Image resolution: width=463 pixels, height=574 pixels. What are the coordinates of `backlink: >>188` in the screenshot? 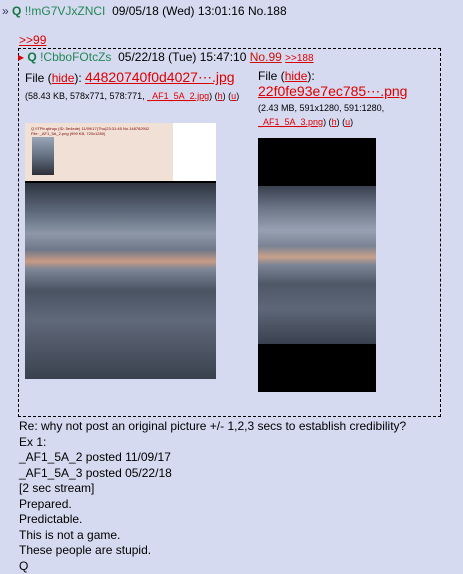 It's located at (299, 58).